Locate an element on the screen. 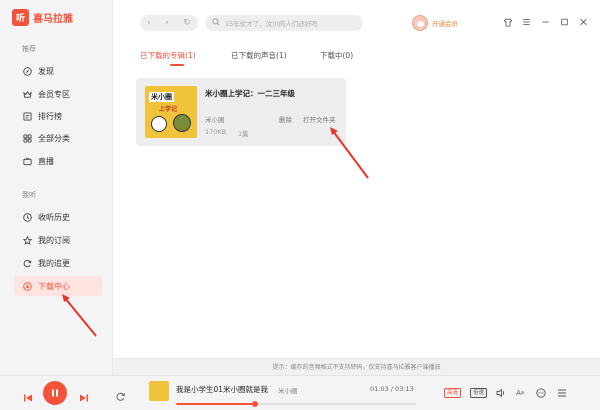 The image size is (600, 410). vip-button: 开通会员 is located at coordinates (435, 23).